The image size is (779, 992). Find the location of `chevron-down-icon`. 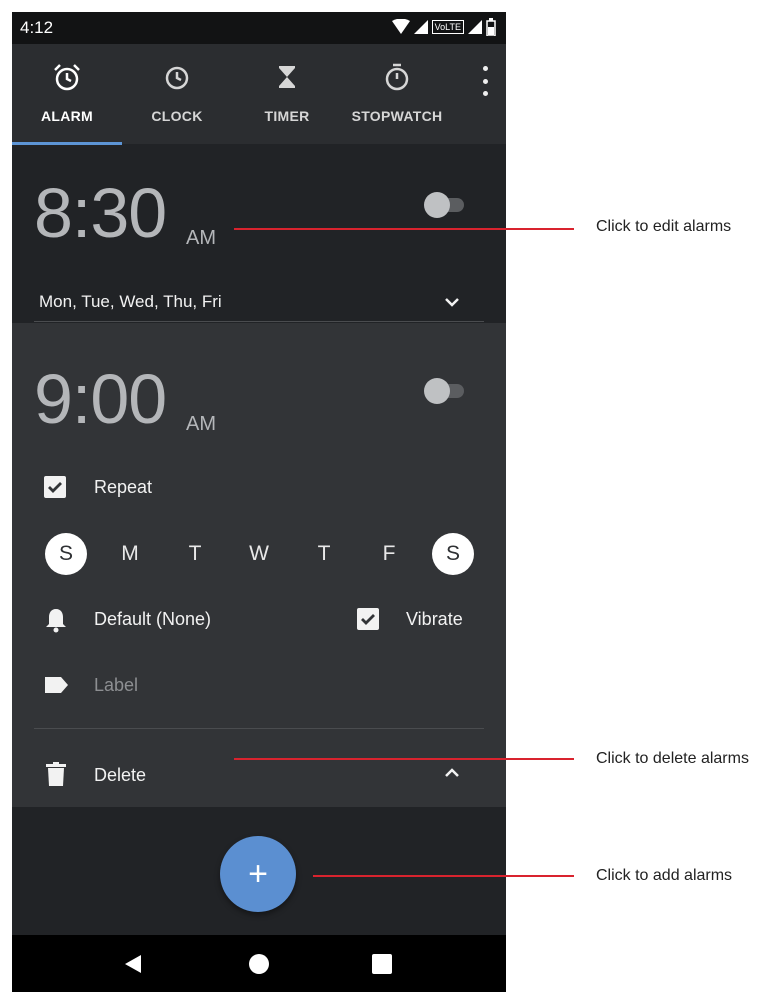

chevron-down-icon is located at coordinates (452, 302).